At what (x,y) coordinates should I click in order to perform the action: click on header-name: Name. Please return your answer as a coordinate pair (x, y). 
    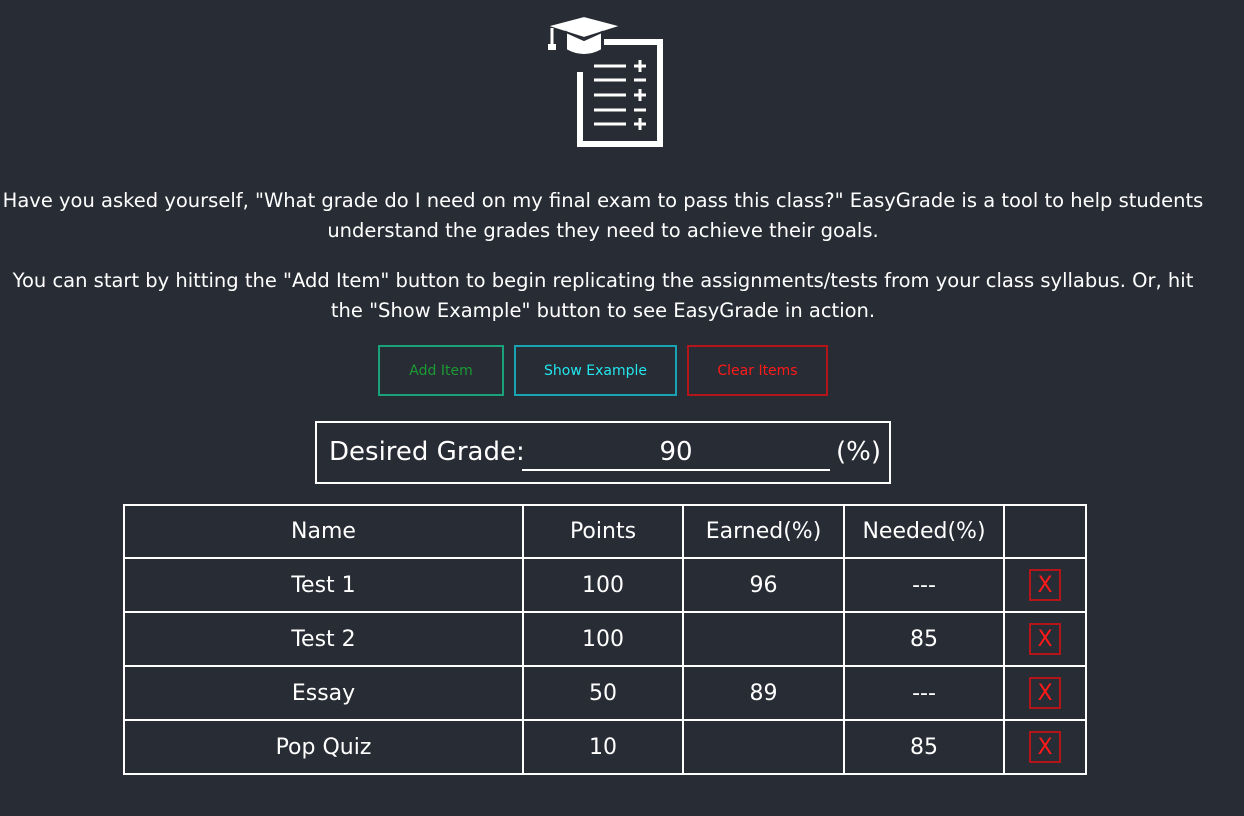
    Looking at the image, I should click on (323, 531).